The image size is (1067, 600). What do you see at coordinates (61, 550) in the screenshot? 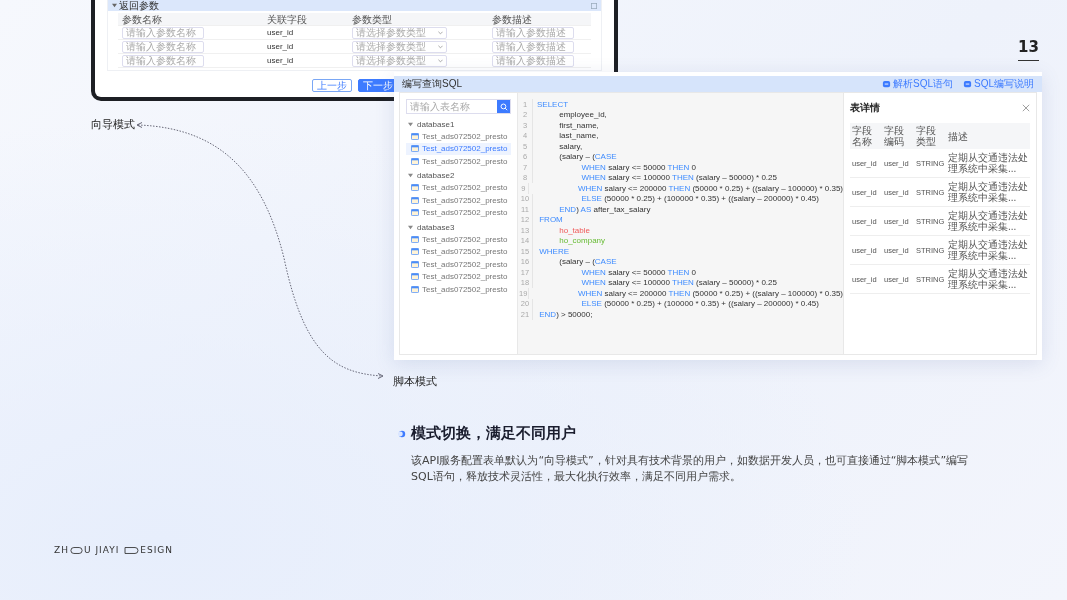
I see `logo-text: ZH` at bounding box center [61, 550].